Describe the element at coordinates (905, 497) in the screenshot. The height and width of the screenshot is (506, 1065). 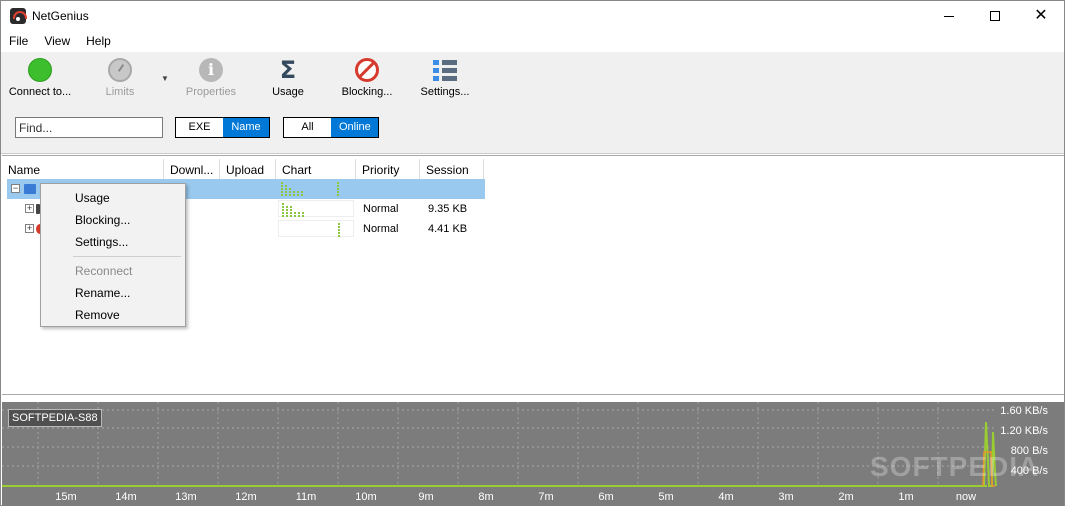
I see `x-tick-label: 1m` at that location.